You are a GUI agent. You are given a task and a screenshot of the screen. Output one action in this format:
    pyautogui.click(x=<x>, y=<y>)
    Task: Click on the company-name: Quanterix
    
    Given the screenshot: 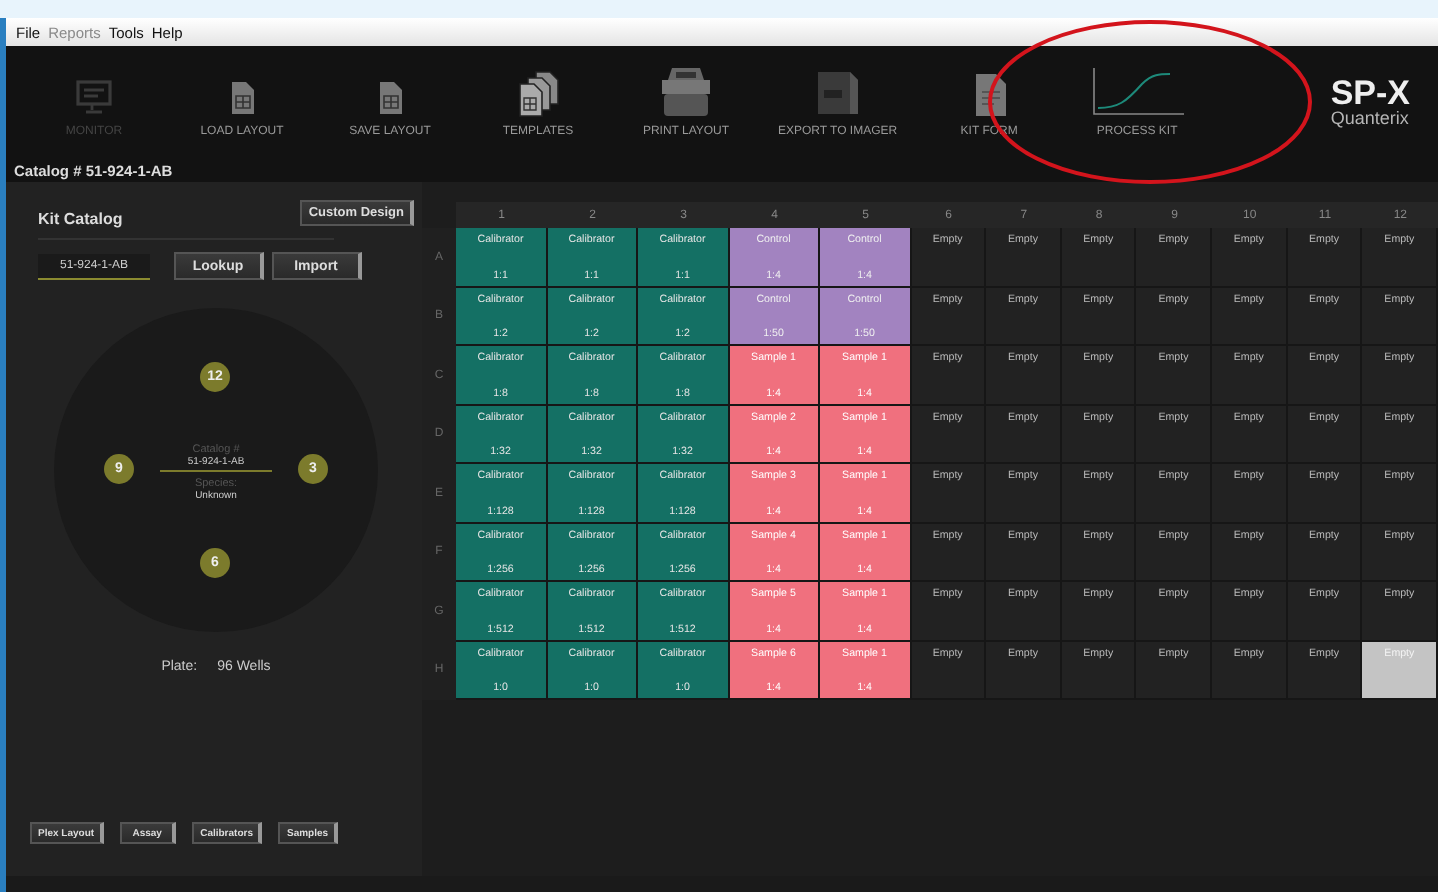 What is the action you would take?
    pyautogui.click(x=1369, y=119)
    